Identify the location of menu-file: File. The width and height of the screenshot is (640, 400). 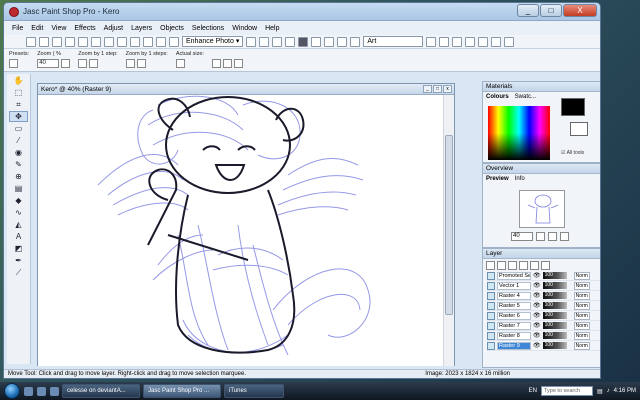
(17, 28).